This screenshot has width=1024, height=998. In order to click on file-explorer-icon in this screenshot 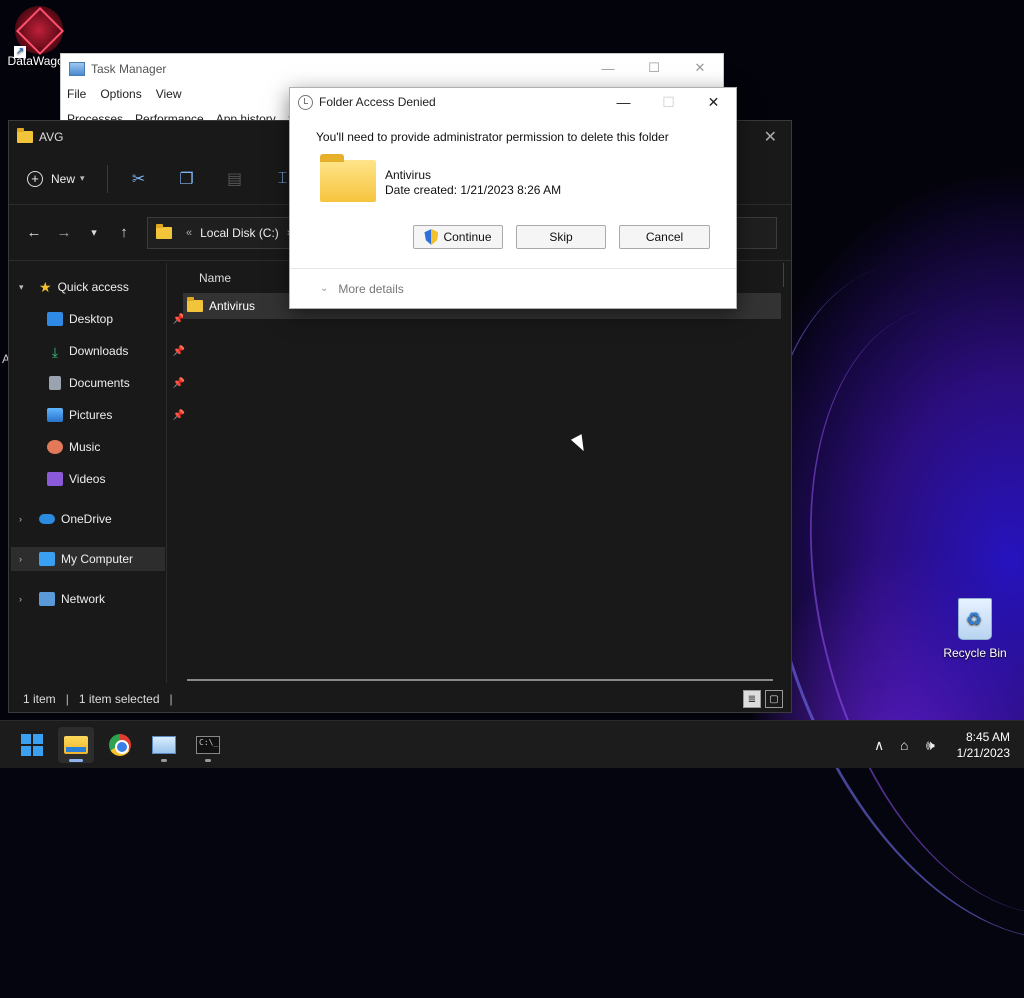, I will do `click(76, 745)`.